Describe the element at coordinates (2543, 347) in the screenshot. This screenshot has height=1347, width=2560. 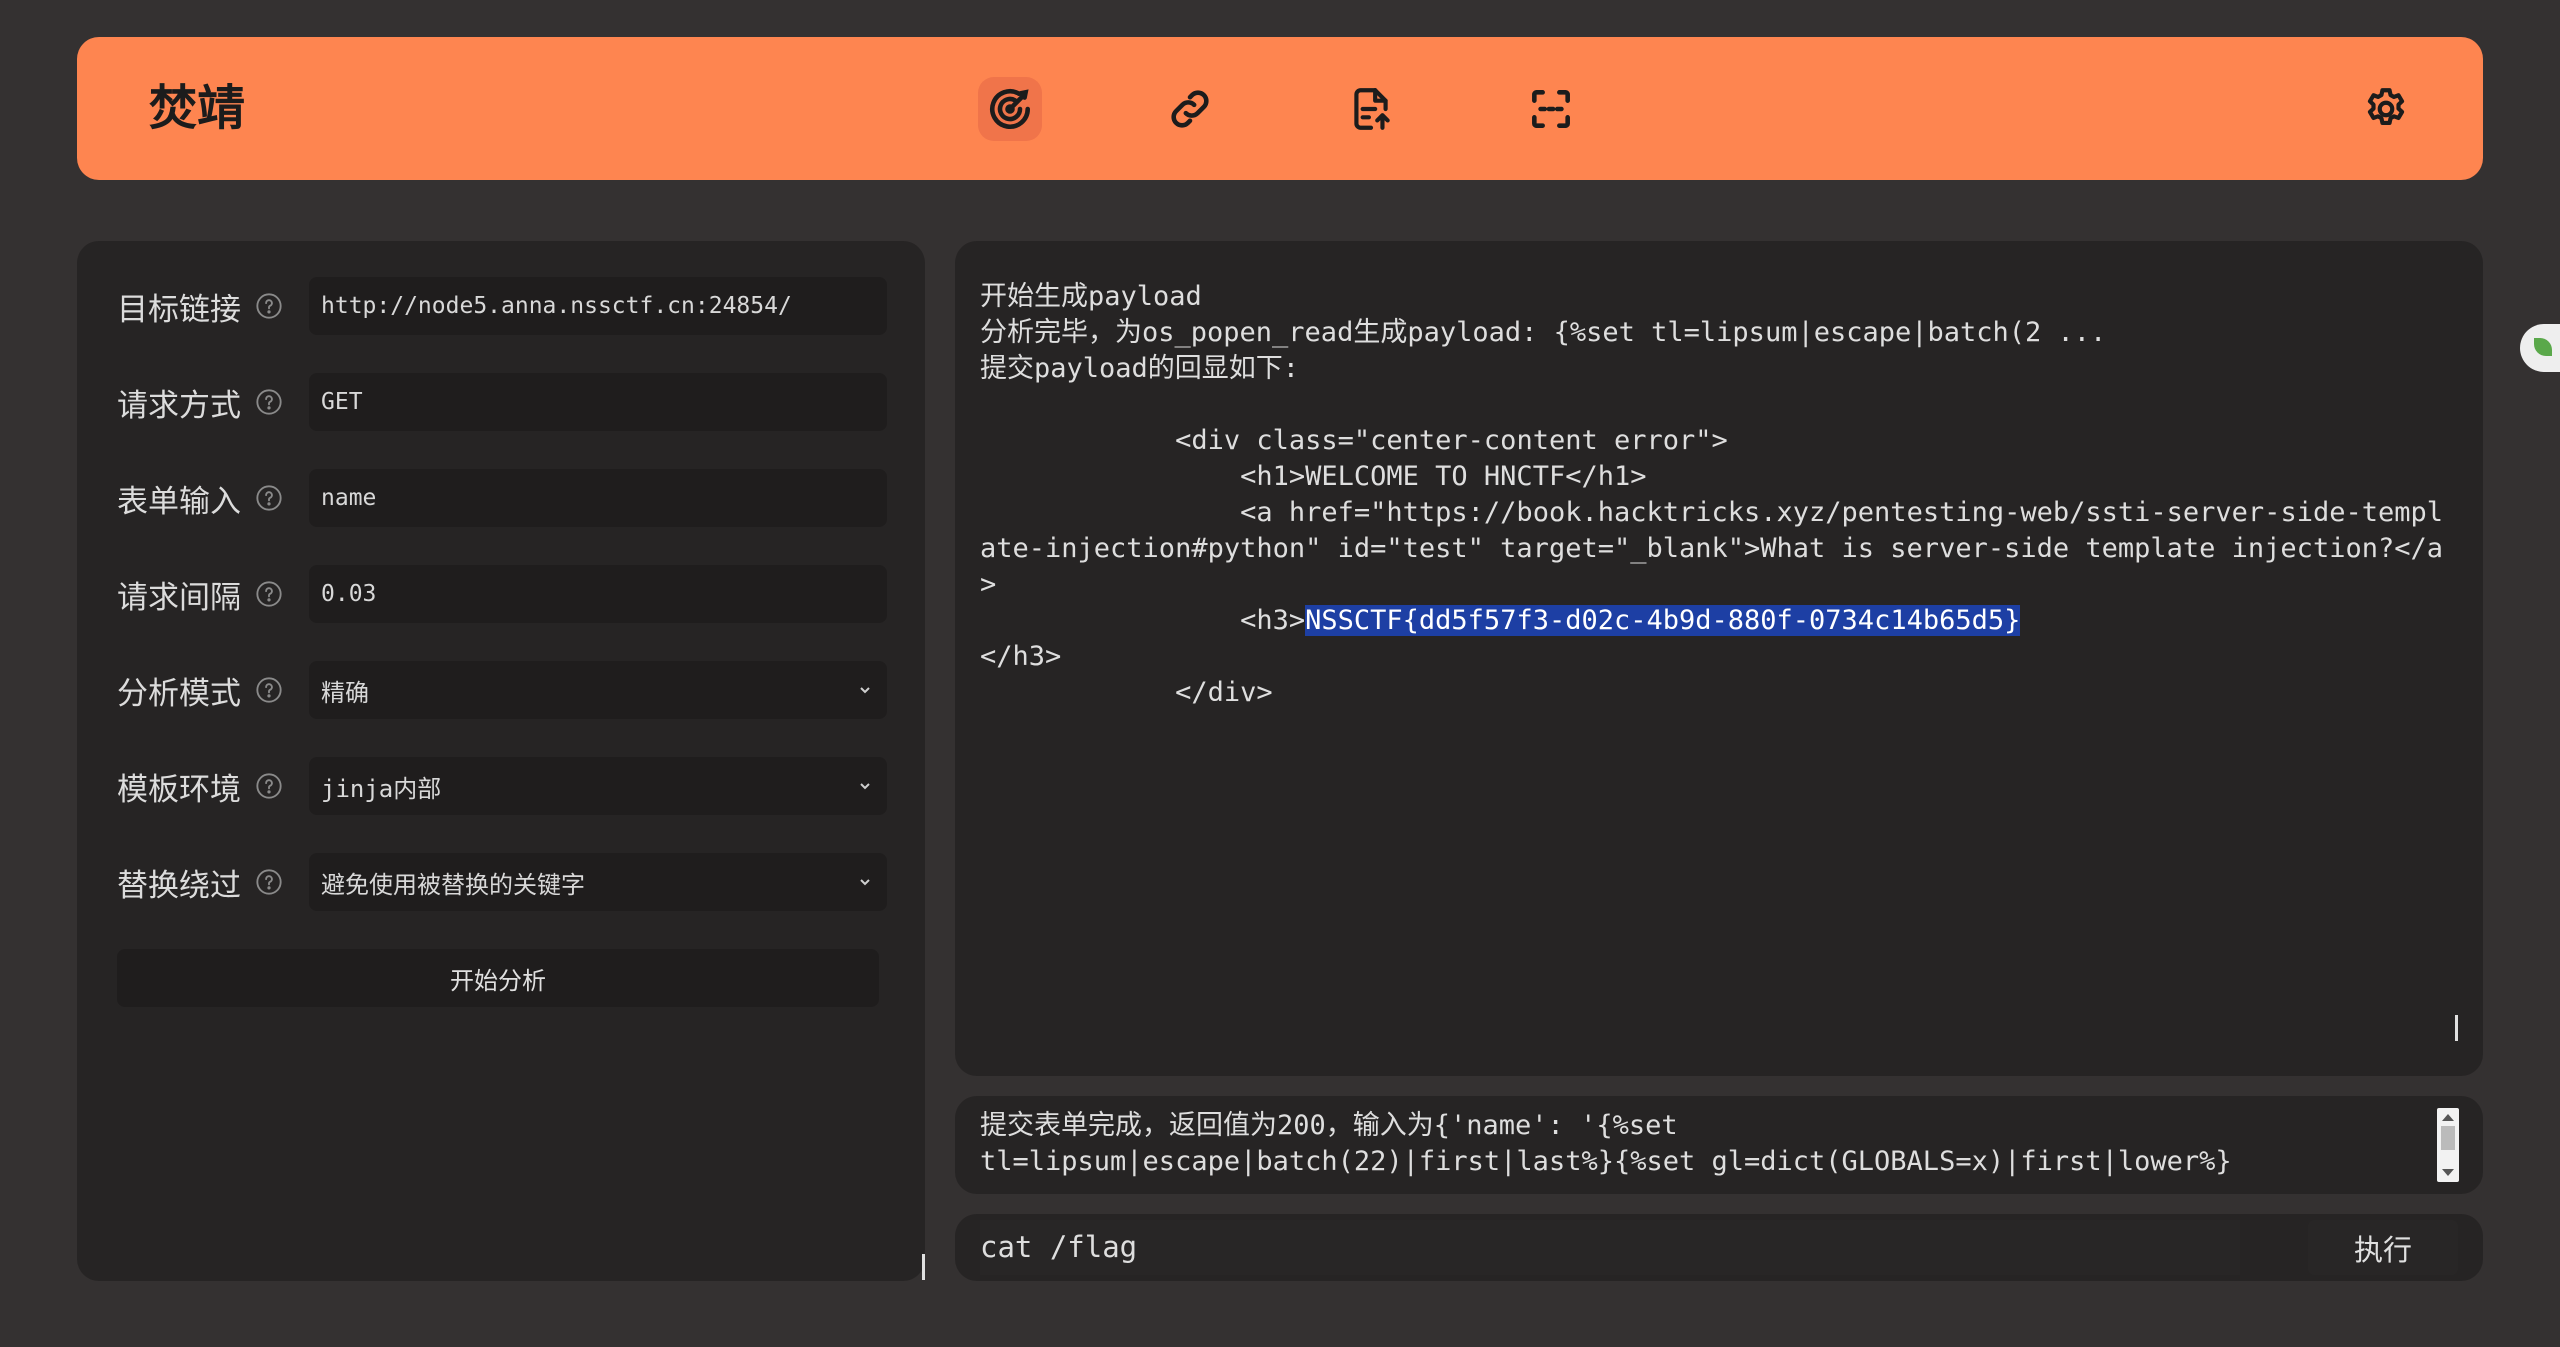
I see `leaf-icon` at that location.